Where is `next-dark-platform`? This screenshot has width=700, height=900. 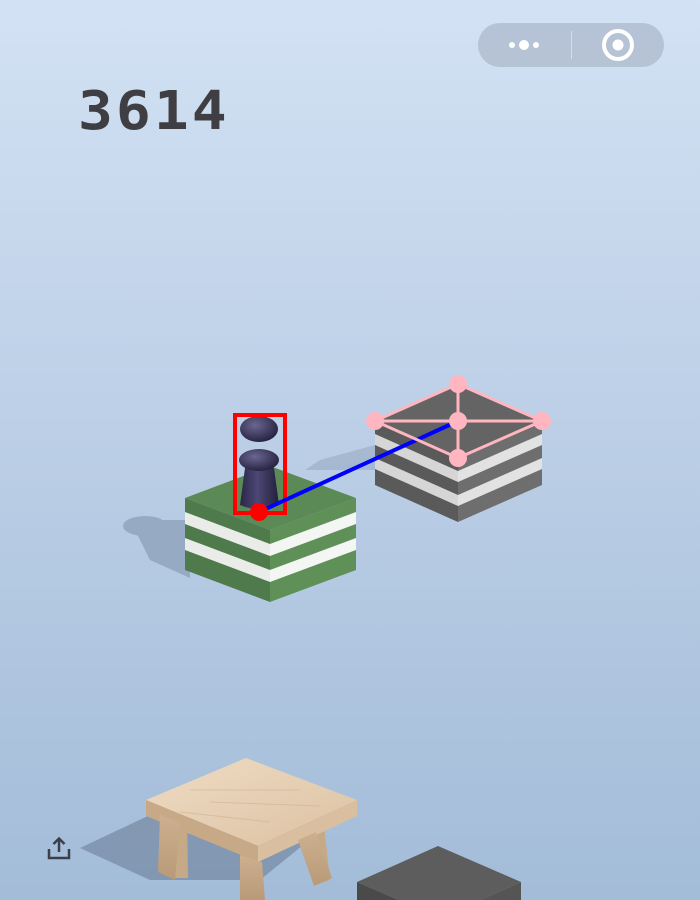 next-dark-platform is located at coordinates (439, 873).